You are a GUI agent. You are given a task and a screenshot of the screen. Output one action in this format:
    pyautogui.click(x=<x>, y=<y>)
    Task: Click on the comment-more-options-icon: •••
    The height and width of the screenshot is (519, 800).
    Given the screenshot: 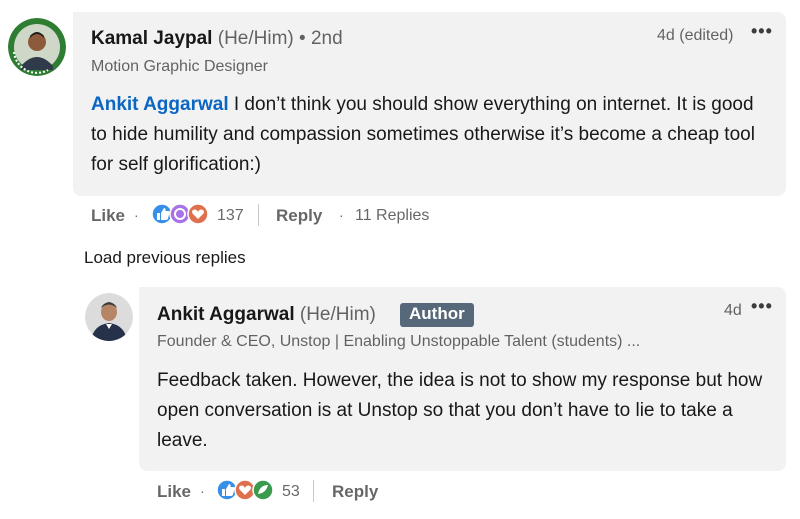 What is the action you would take?
    pyautogui.click(x=762, y=31)
    